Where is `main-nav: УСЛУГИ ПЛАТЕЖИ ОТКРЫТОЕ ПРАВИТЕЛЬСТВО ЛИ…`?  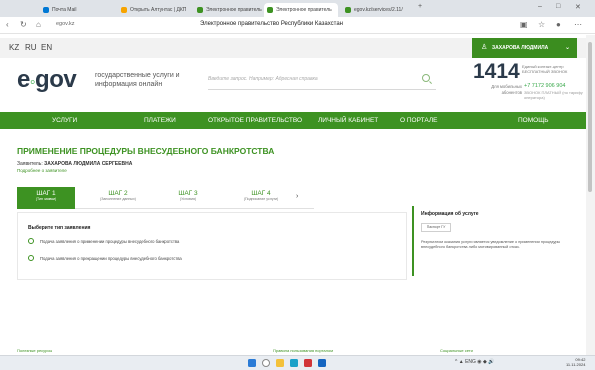
main-nav: УСЛУГИ ПЛАТЕЖИ ОТКРЫТОЕ ПРАВИТЕЛЬСТВО ЛИ… is located at coordinates (293, 120).